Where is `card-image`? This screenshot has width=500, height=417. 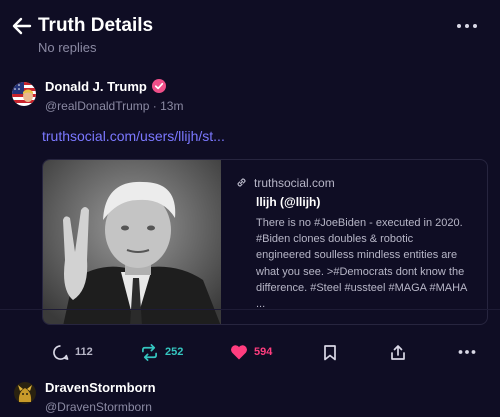 card-image is located at coordinates (132, 242).